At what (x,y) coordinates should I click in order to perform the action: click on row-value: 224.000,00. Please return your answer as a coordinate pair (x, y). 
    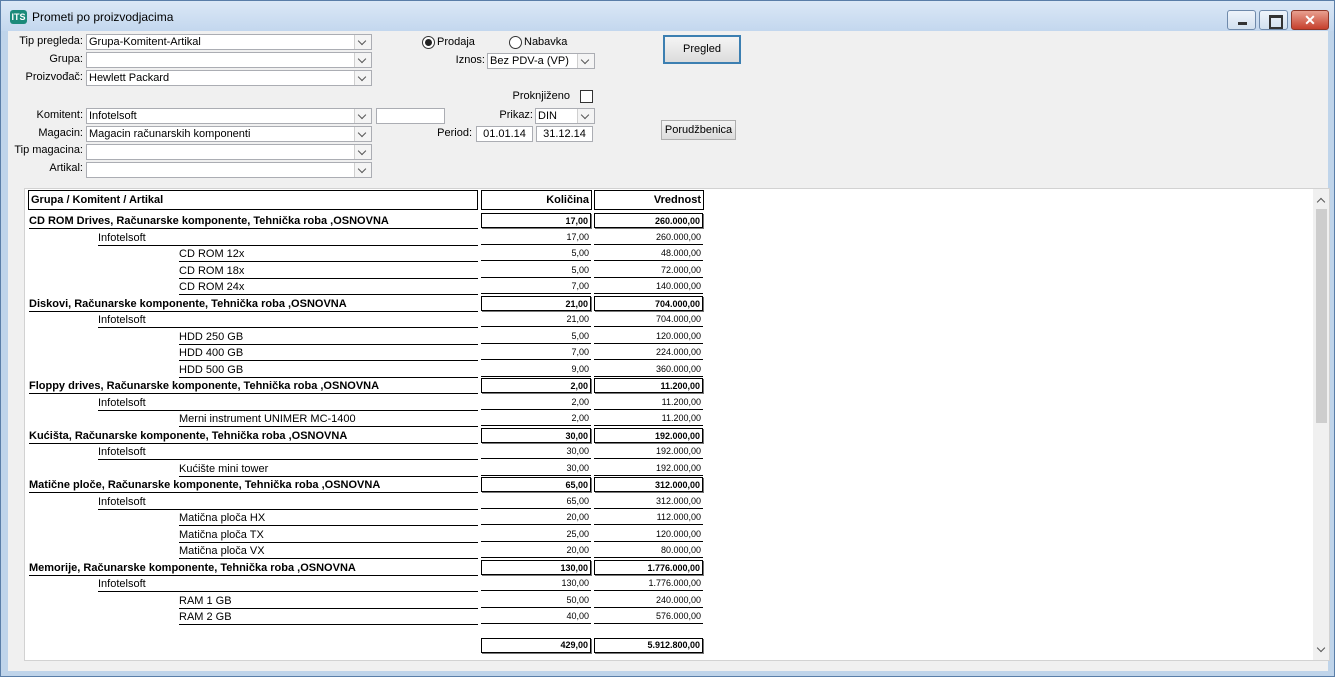
    Looking at the image, I should click on (648, 352).